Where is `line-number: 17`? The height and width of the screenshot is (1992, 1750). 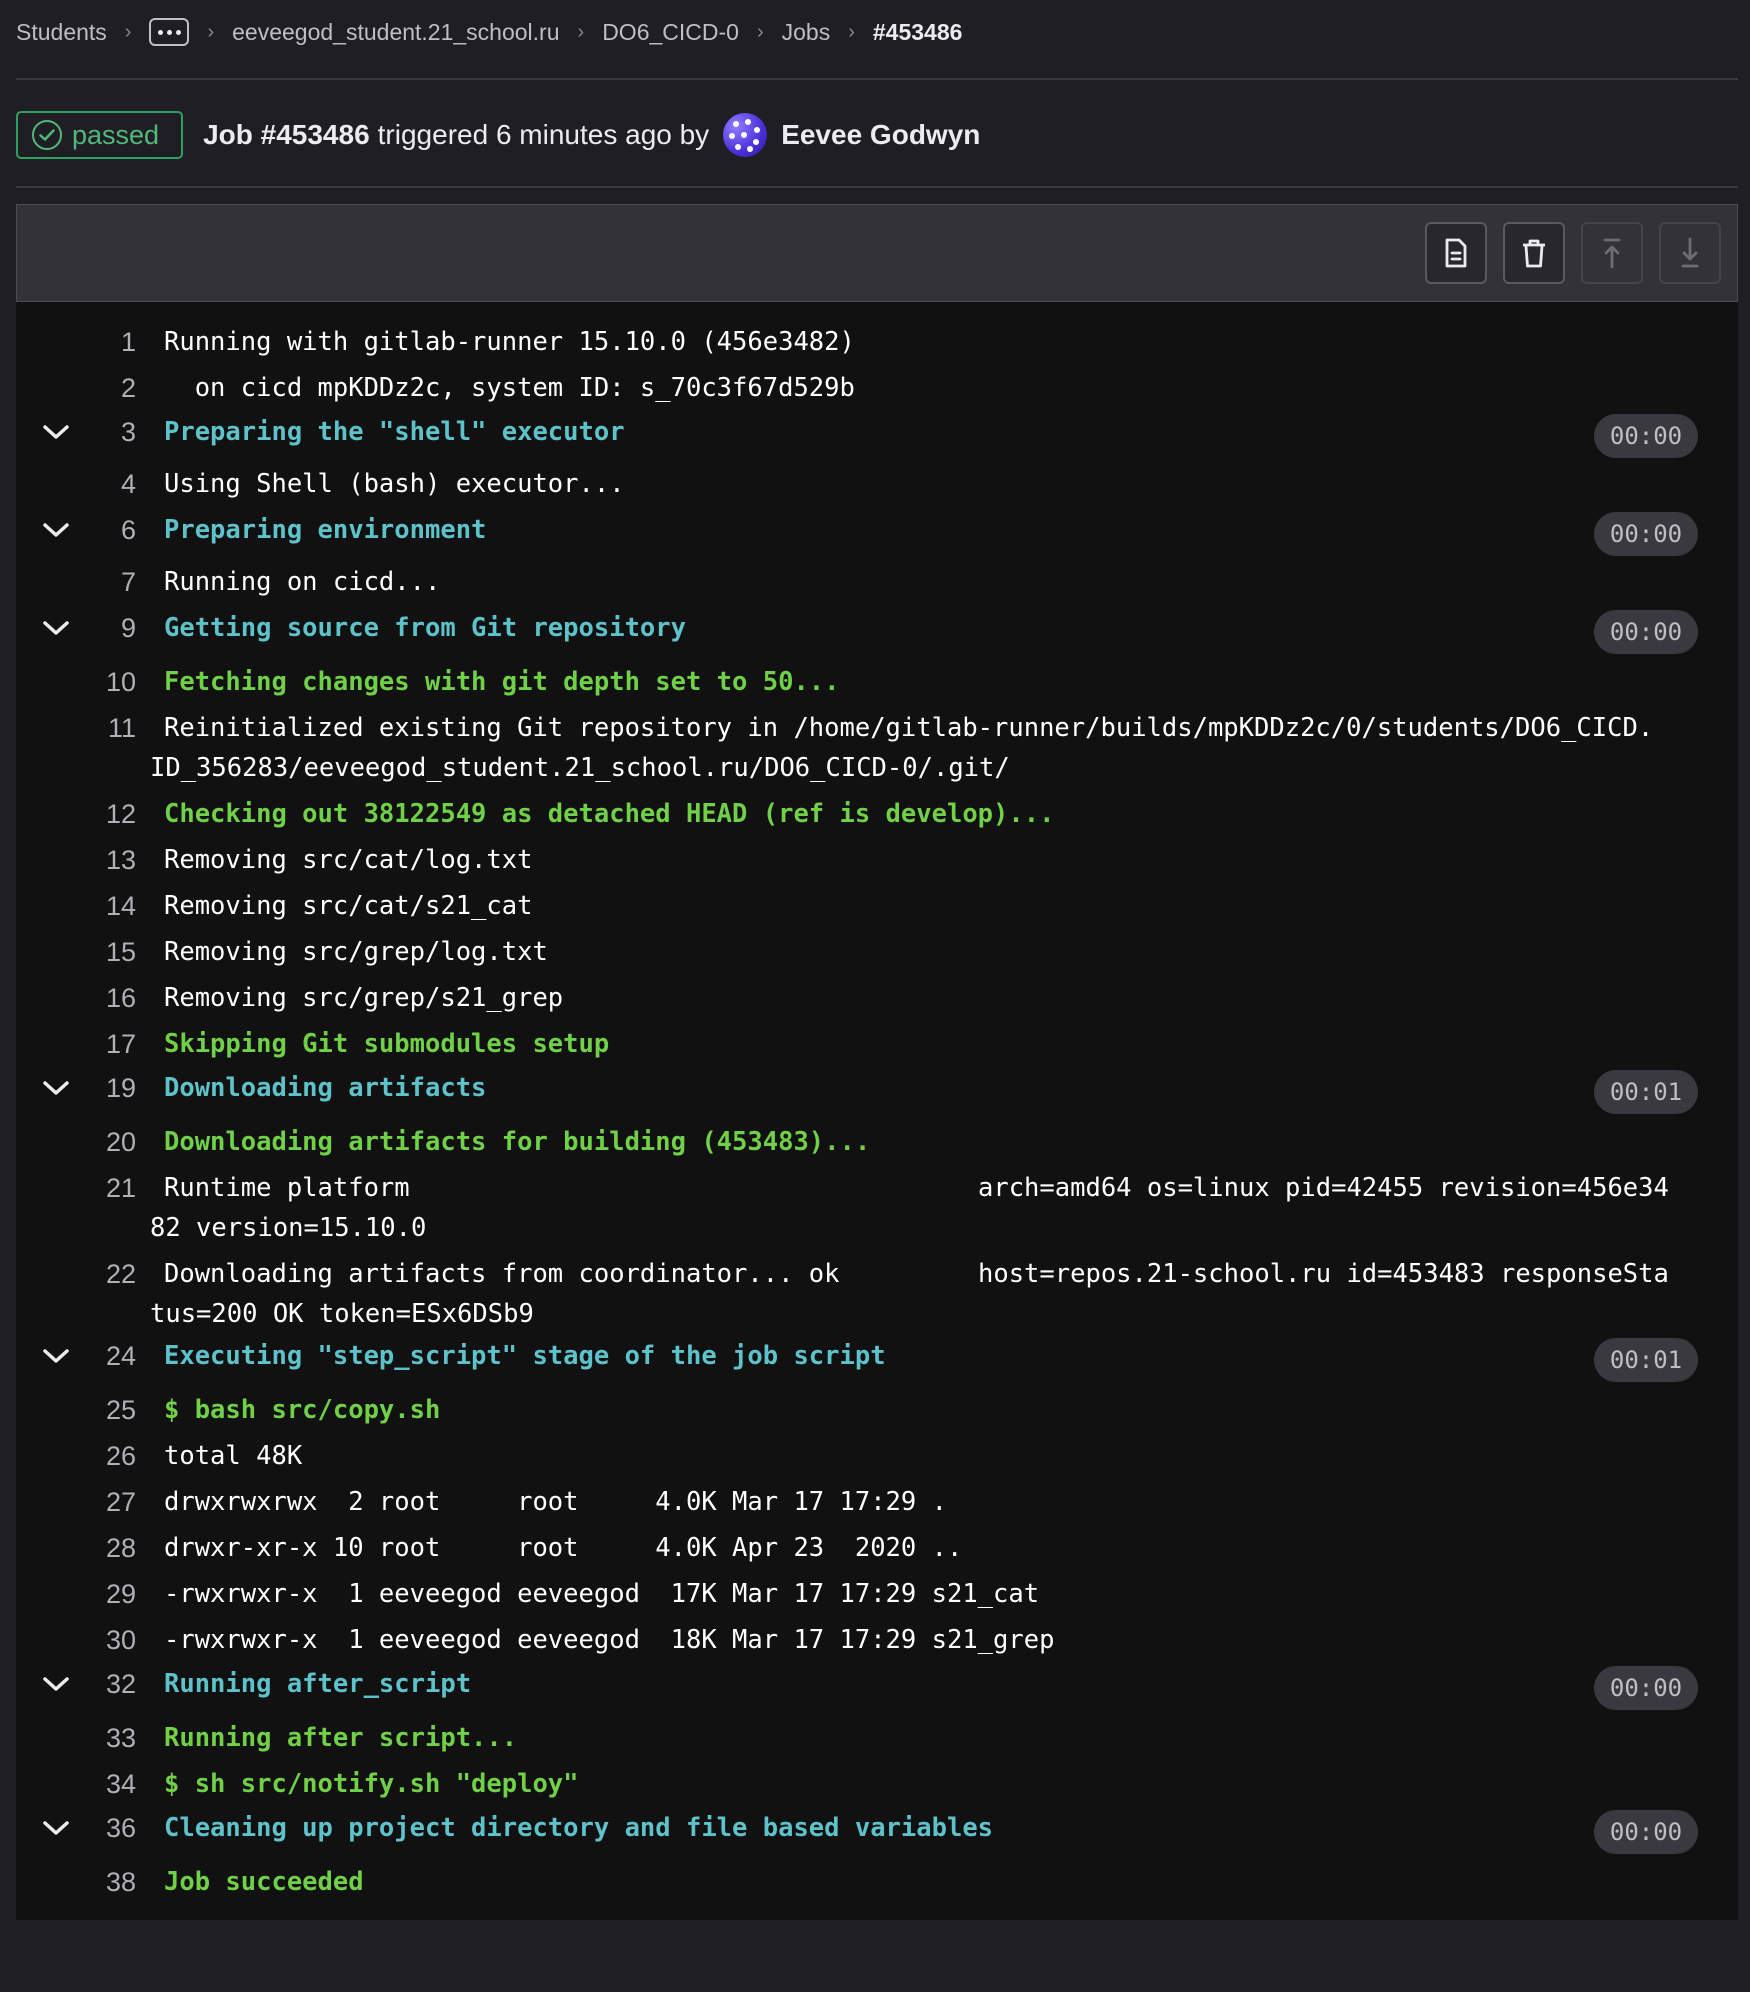
line-number: 17 is located at coordinates (96, 1044).